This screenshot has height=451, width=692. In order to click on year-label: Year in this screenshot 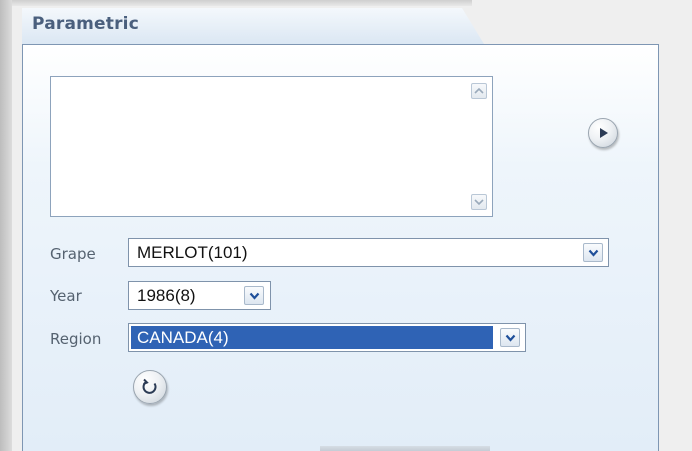, I will do `click(66, 296)`.